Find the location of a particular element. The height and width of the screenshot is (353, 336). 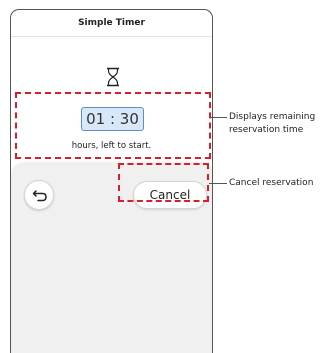

hourglass-icon is located at coordinates (113, 77).